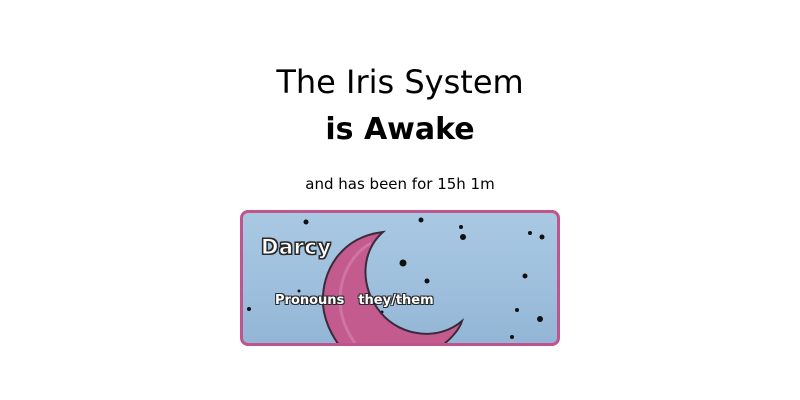 The height and width of the screenshot is (400, 800). What do you see at coordinates (400, 129) in the screenshot?
I see `title-awake-state: is Awake` at bounding box center [400, 129].